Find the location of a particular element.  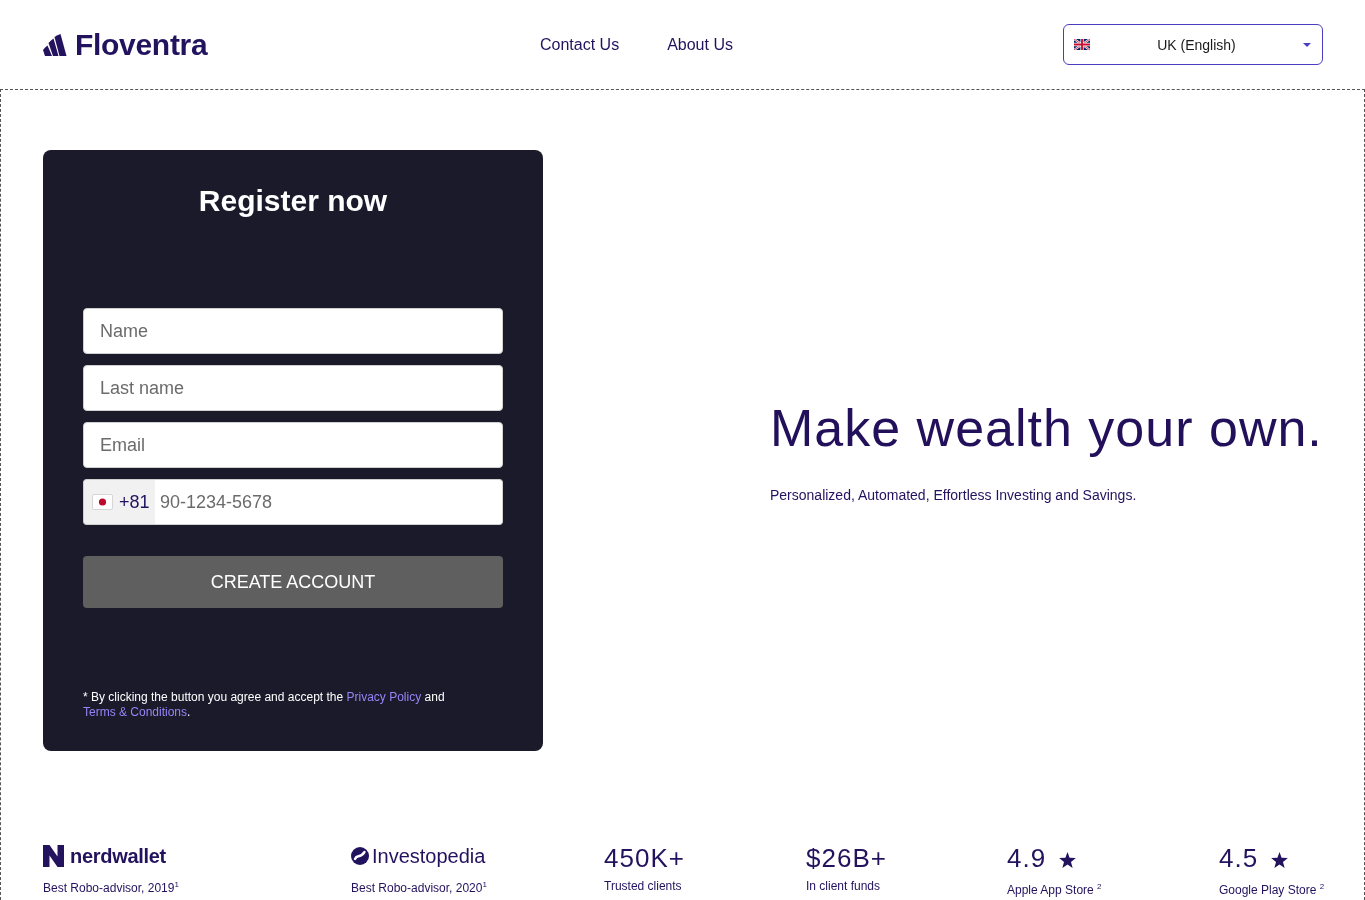

caret-icon is located at coordinates (1307, 44).